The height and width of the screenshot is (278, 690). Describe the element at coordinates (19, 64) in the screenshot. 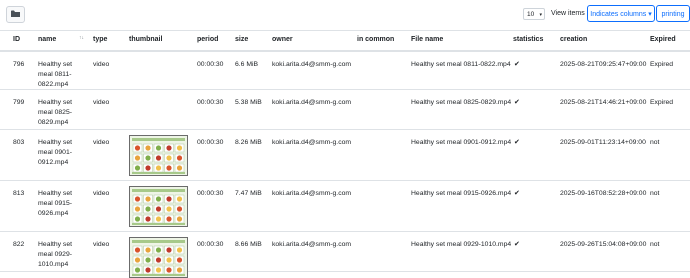

I see `cell-id: 796` at that location.